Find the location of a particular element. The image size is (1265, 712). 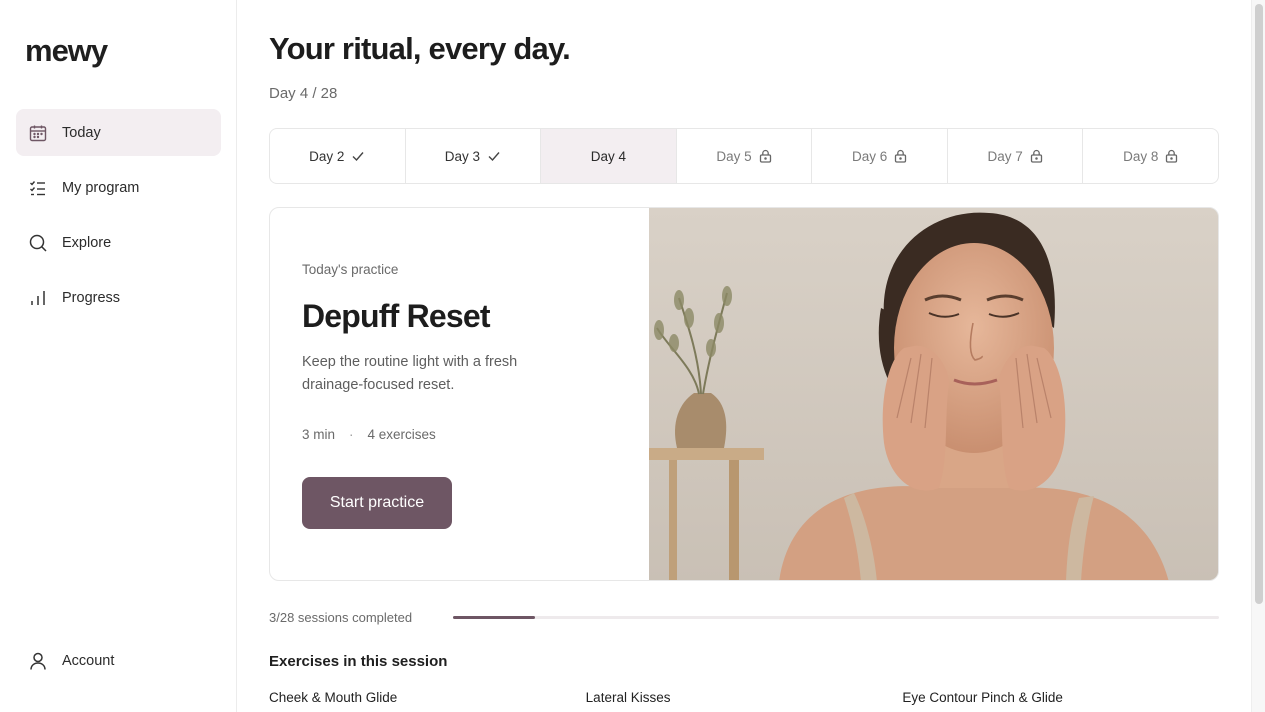

practice-eyebrow: Today's practice is located at coordinates (350, 269).